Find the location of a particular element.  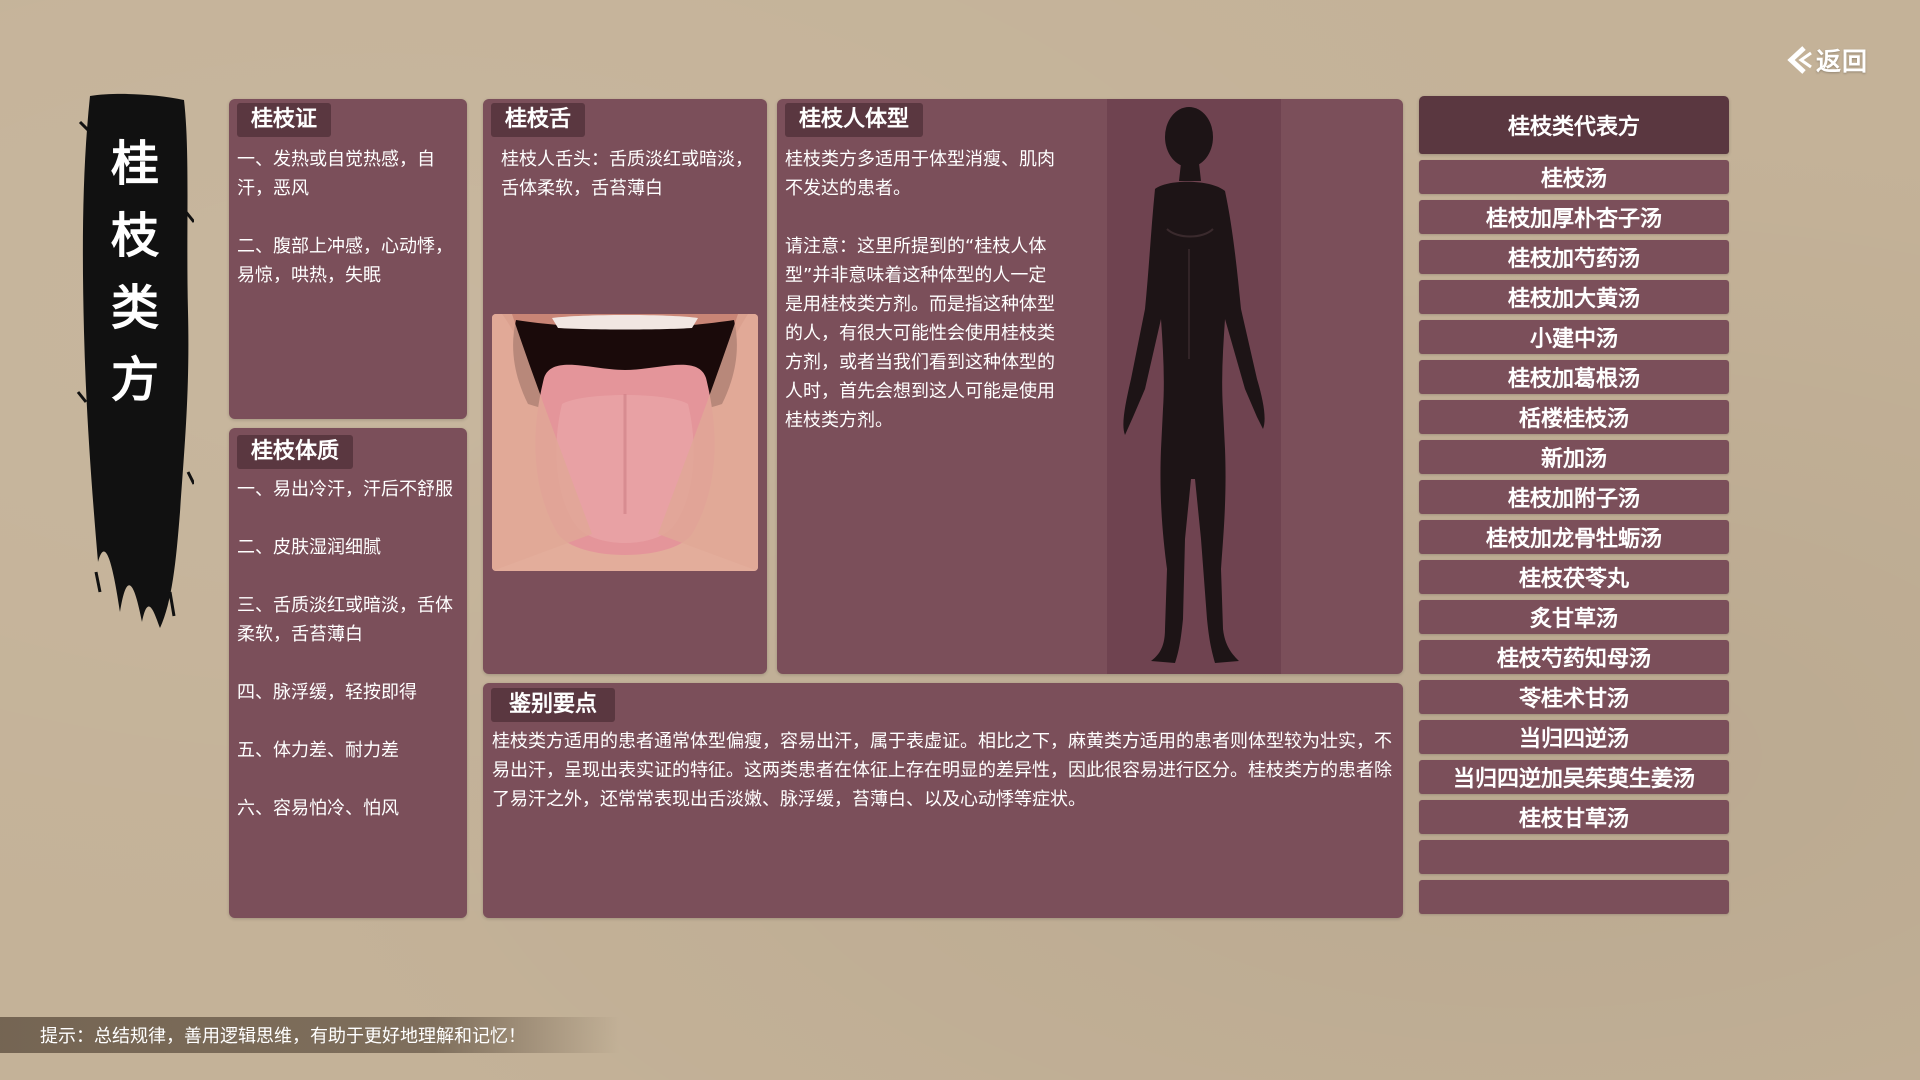

formula-item: 新加汤 is located at coordinates (1574, 457).